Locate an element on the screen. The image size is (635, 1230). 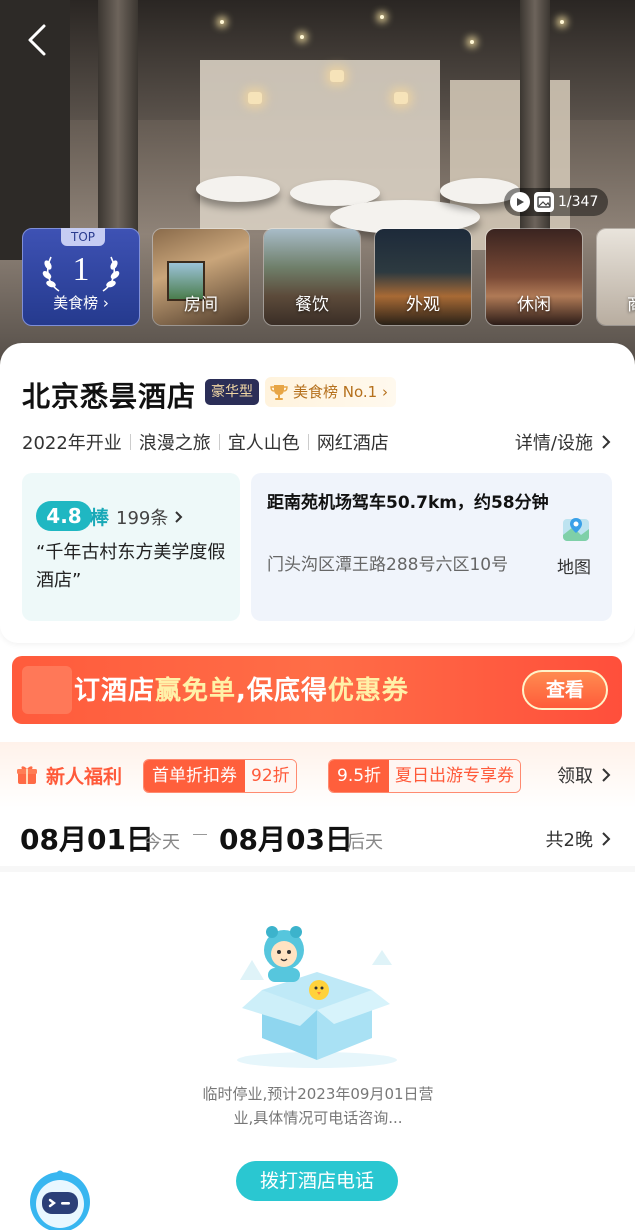
promo-text: 订酒店赢免单,保底得优惠券 is located at coordinates (241, 688).